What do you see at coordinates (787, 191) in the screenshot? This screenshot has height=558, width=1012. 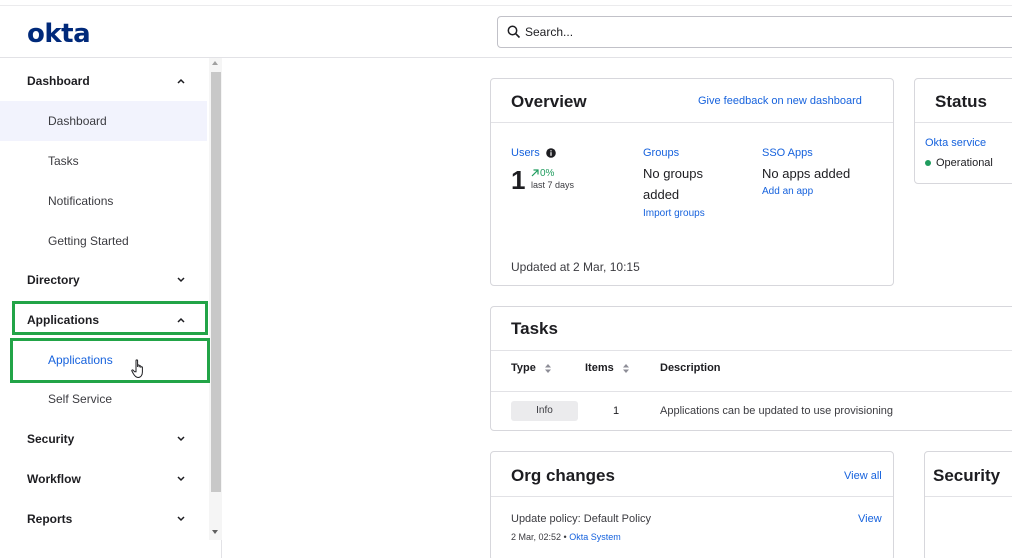 I see `add-app-link: Add an app` at bounding box center [787, 191].